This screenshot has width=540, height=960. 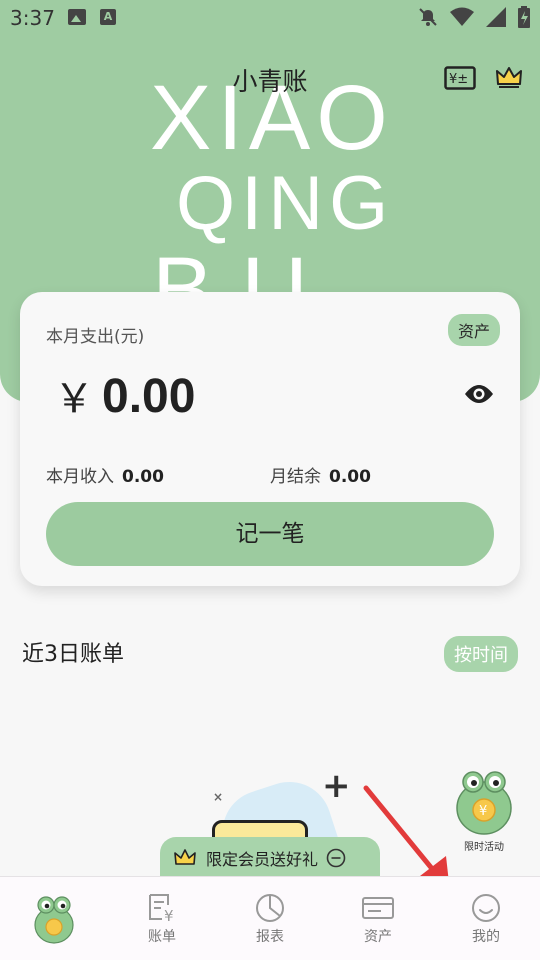 I want to click on bottom-tab-bar: ¥ 账单 报表 资产 我的, so click(x=270, y=918).